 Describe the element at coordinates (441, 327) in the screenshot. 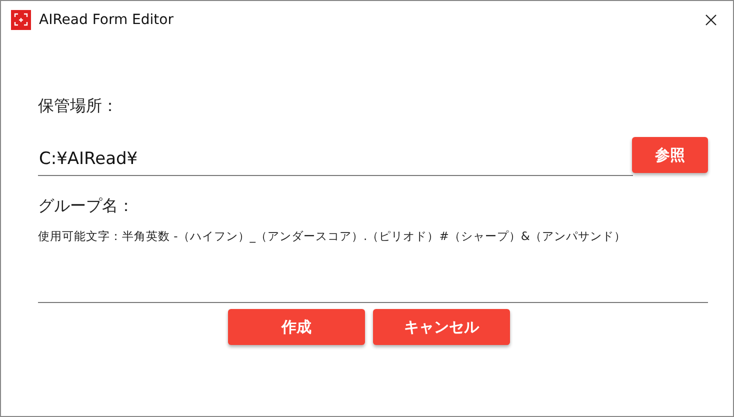

I see `cancel-button: キャンセル` at that location.